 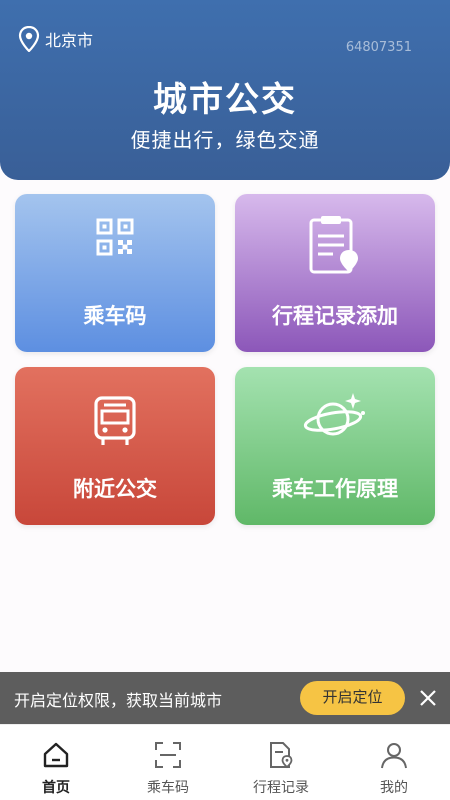 What do you see at coordinates (335, 316) in the screenshot?
I see `card-label: 行程记录添加` at bounding box center [335, 316].